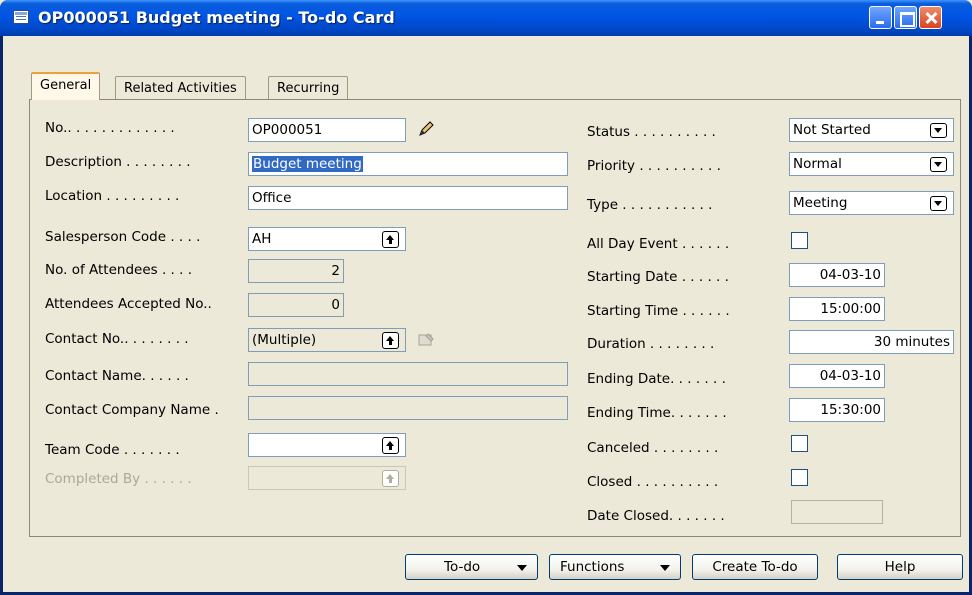 This screenshot has width=972, height=595. I want to click on no-label: No.. . . . . . . . . . . . ., so click(110, 128).